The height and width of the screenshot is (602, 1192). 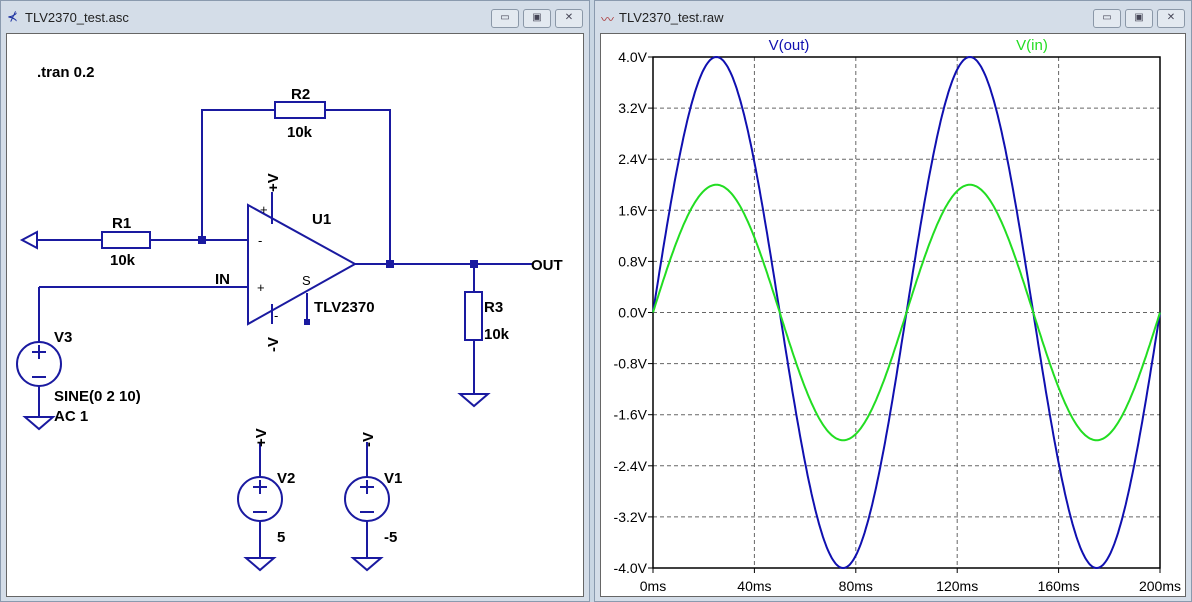 What do you see at coordinates (1059, 586) in the screenshot?
I see `x-tick-label: 160ms` at bounding box center [1059, 586].